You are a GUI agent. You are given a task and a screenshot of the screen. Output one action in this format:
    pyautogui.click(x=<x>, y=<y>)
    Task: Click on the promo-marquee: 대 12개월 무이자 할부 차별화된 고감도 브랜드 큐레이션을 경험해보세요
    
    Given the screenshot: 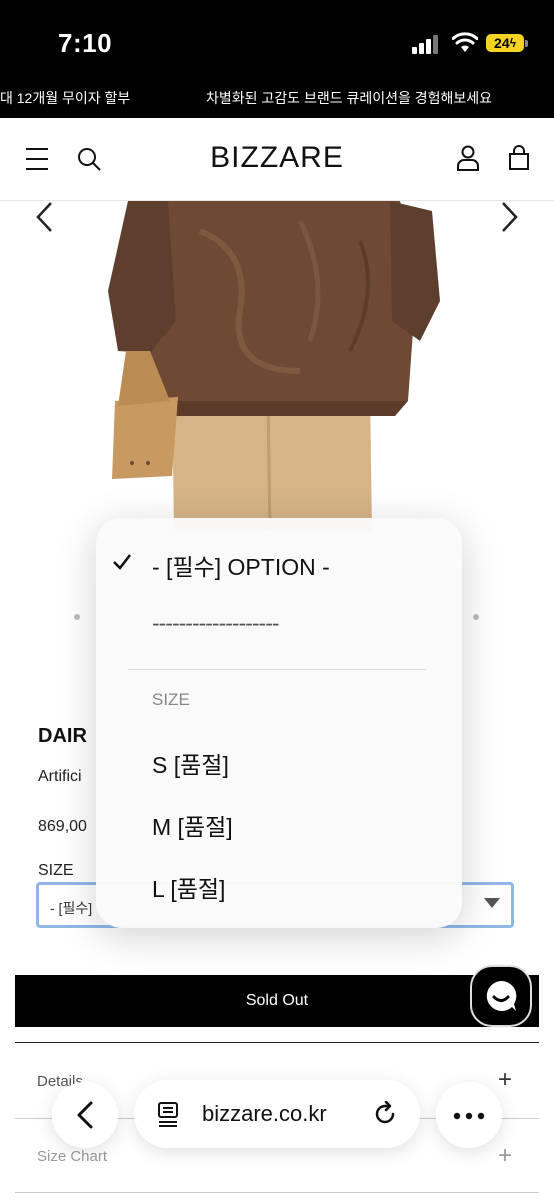 What is the action you would take?
    pyautogui.click(x=277, y=99)
    